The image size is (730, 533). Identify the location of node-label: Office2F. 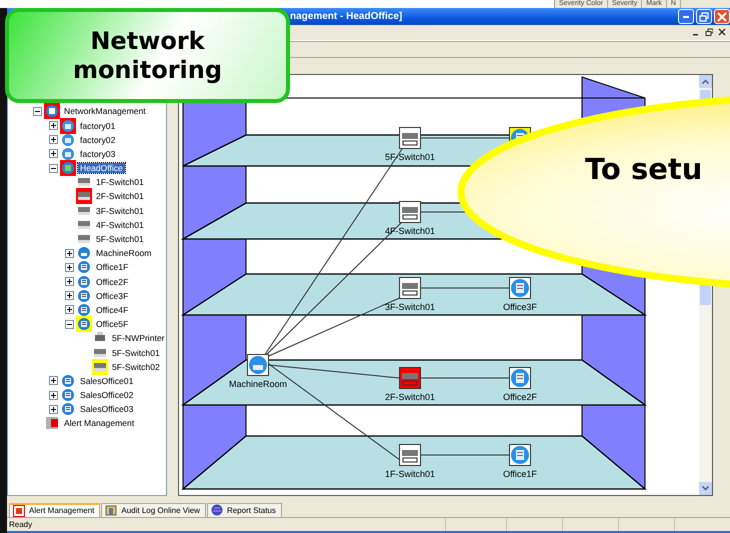
(520, 397).